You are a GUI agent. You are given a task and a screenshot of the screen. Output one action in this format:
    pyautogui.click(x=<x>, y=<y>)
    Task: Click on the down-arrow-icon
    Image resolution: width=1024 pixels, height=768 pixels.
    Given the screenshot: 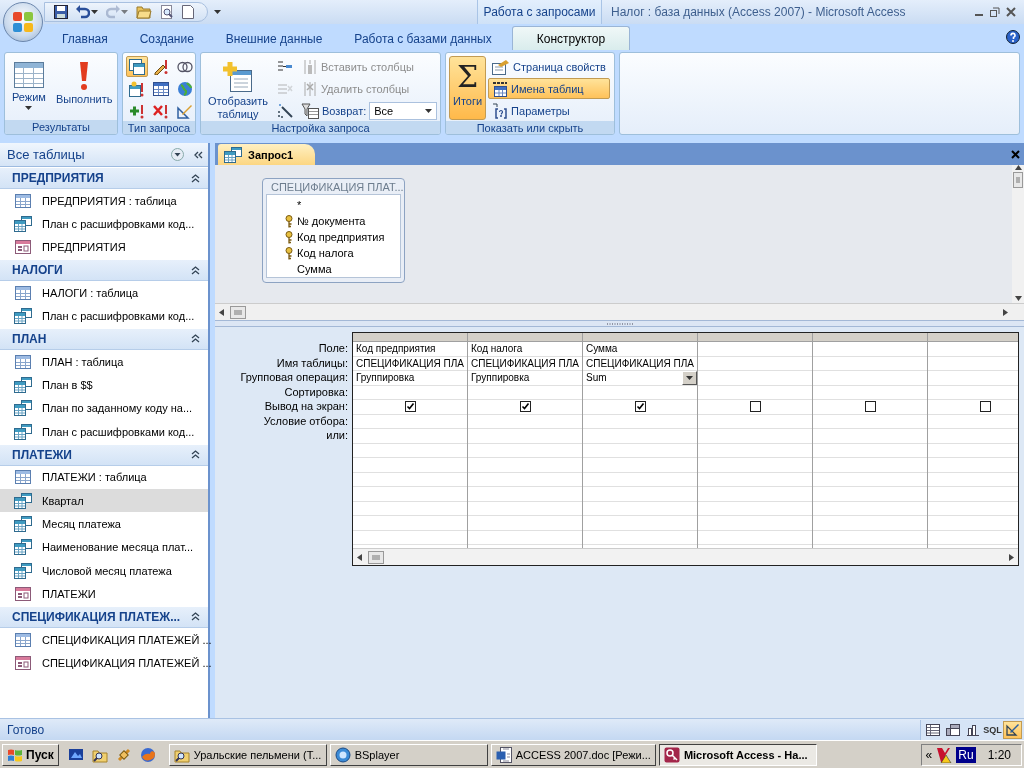 What is the action you would take?
    pyautogui.click(x=1018, y=298)
    